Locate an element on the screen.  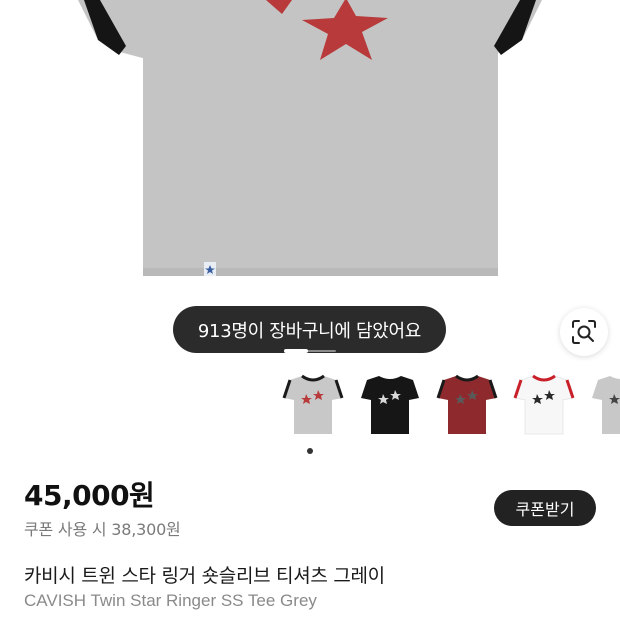
thumbnail-white is located at coordinates (544, 406).